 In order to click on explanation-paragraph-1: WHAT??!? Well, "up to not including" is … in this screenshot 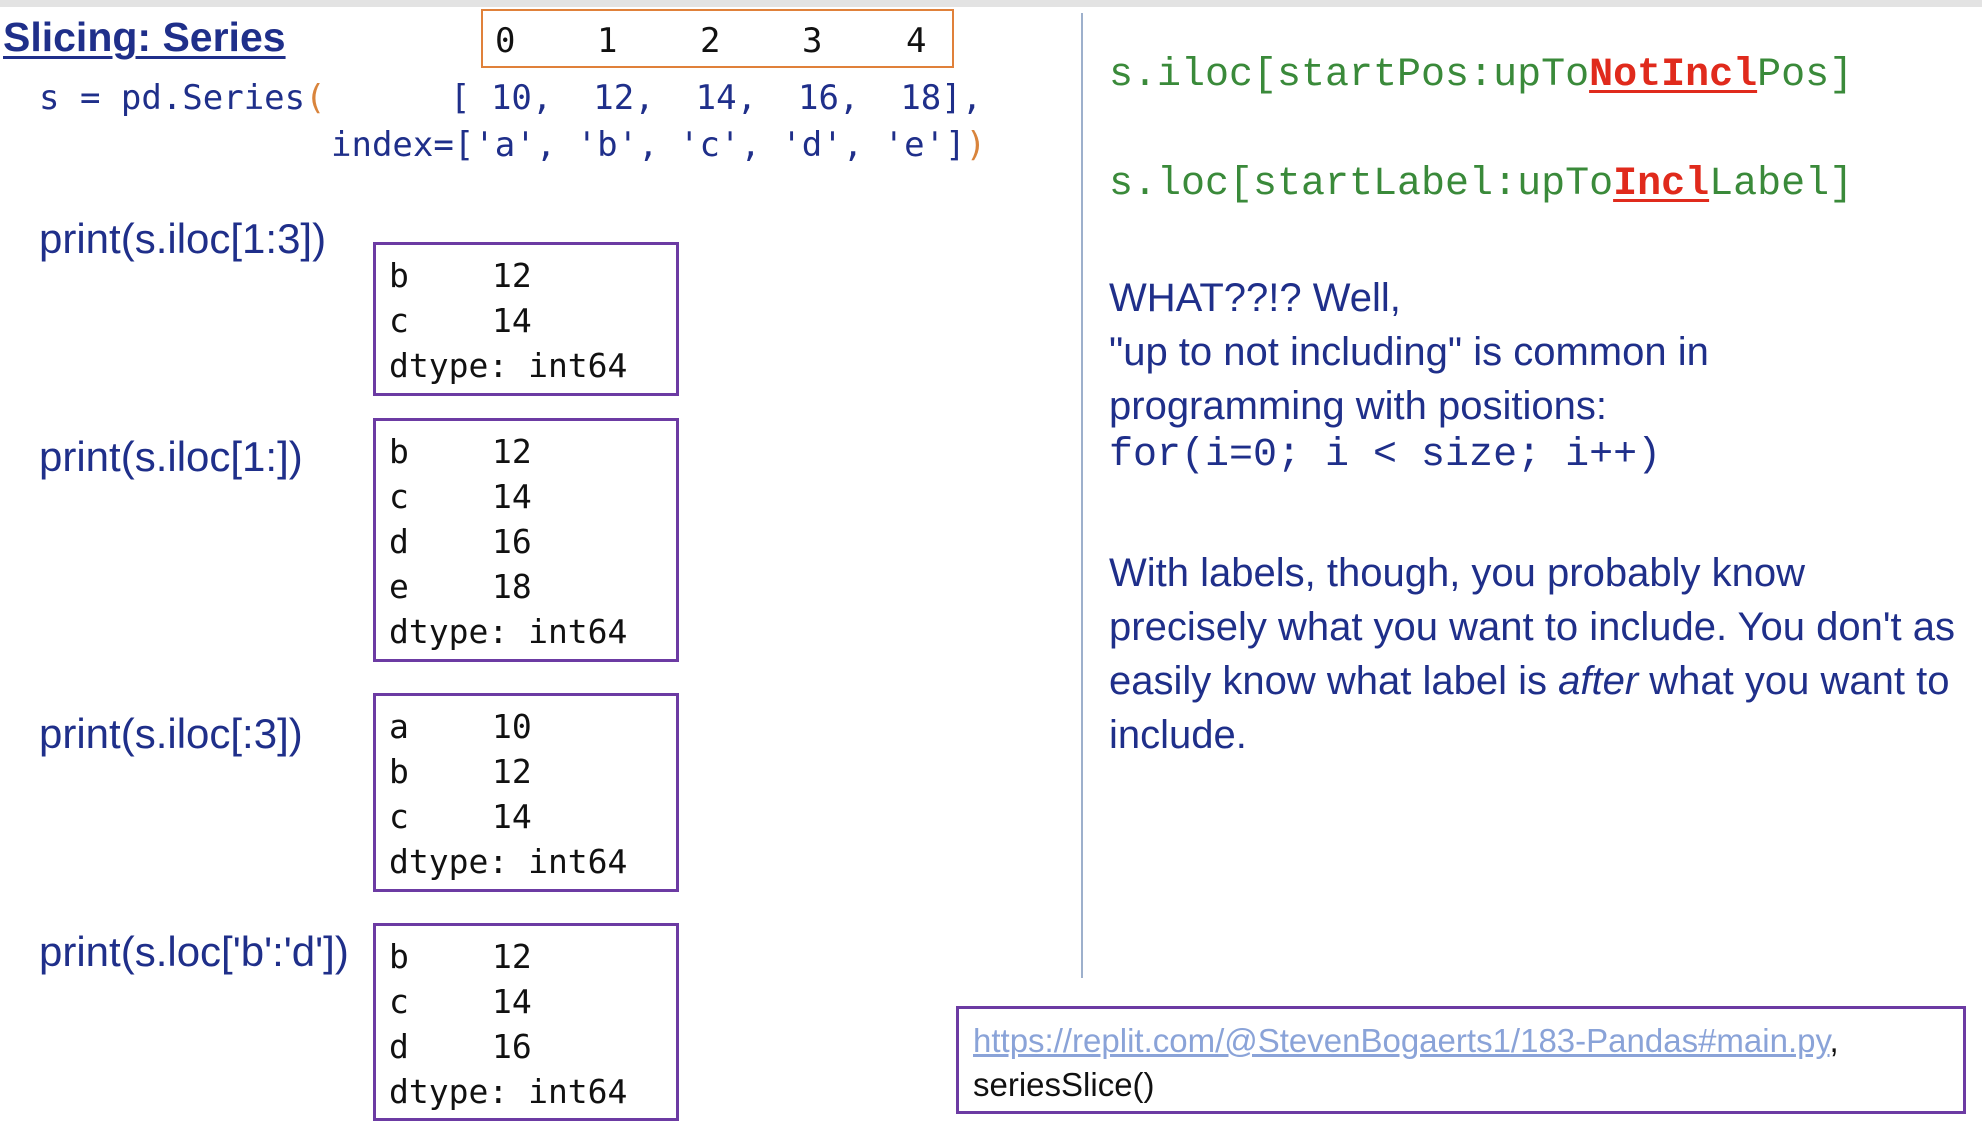, I will do `click(1409, 352)`.